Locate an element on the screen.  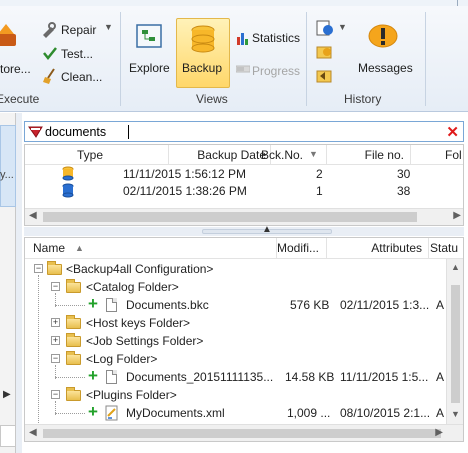
tree-row: − <Backup4all Configuration> is located at coordinates (235, 269).